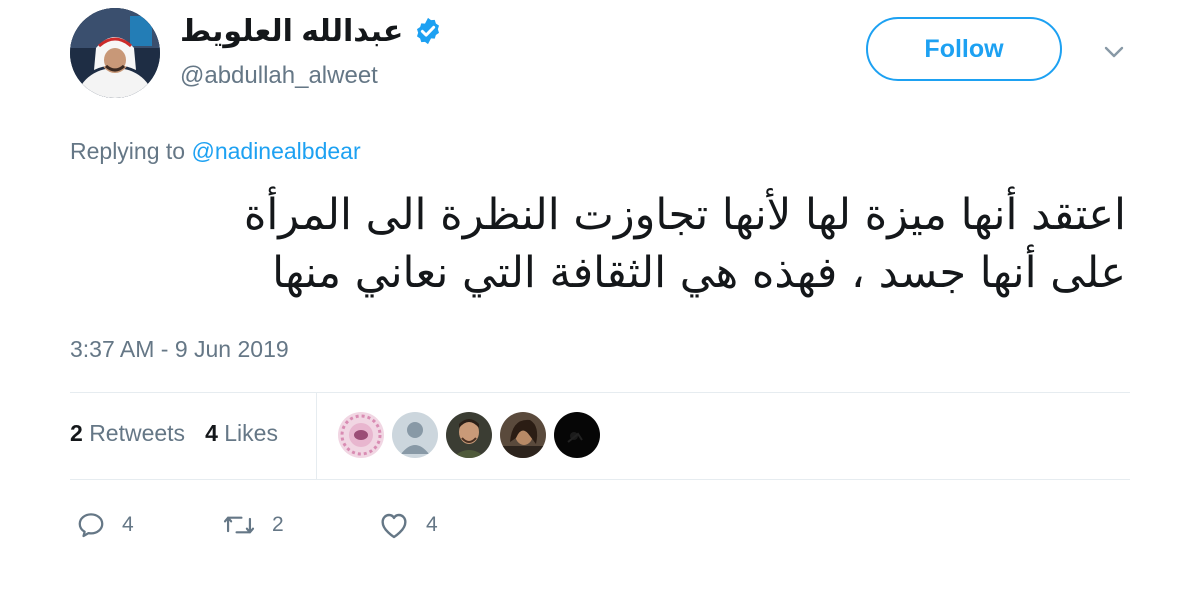 The image size is (1200, 591). What do you see at coordinates (291, 31) in the screenshot?
I see `author-display-name: عبدالله العلويط` at bounding box center [291, 31].